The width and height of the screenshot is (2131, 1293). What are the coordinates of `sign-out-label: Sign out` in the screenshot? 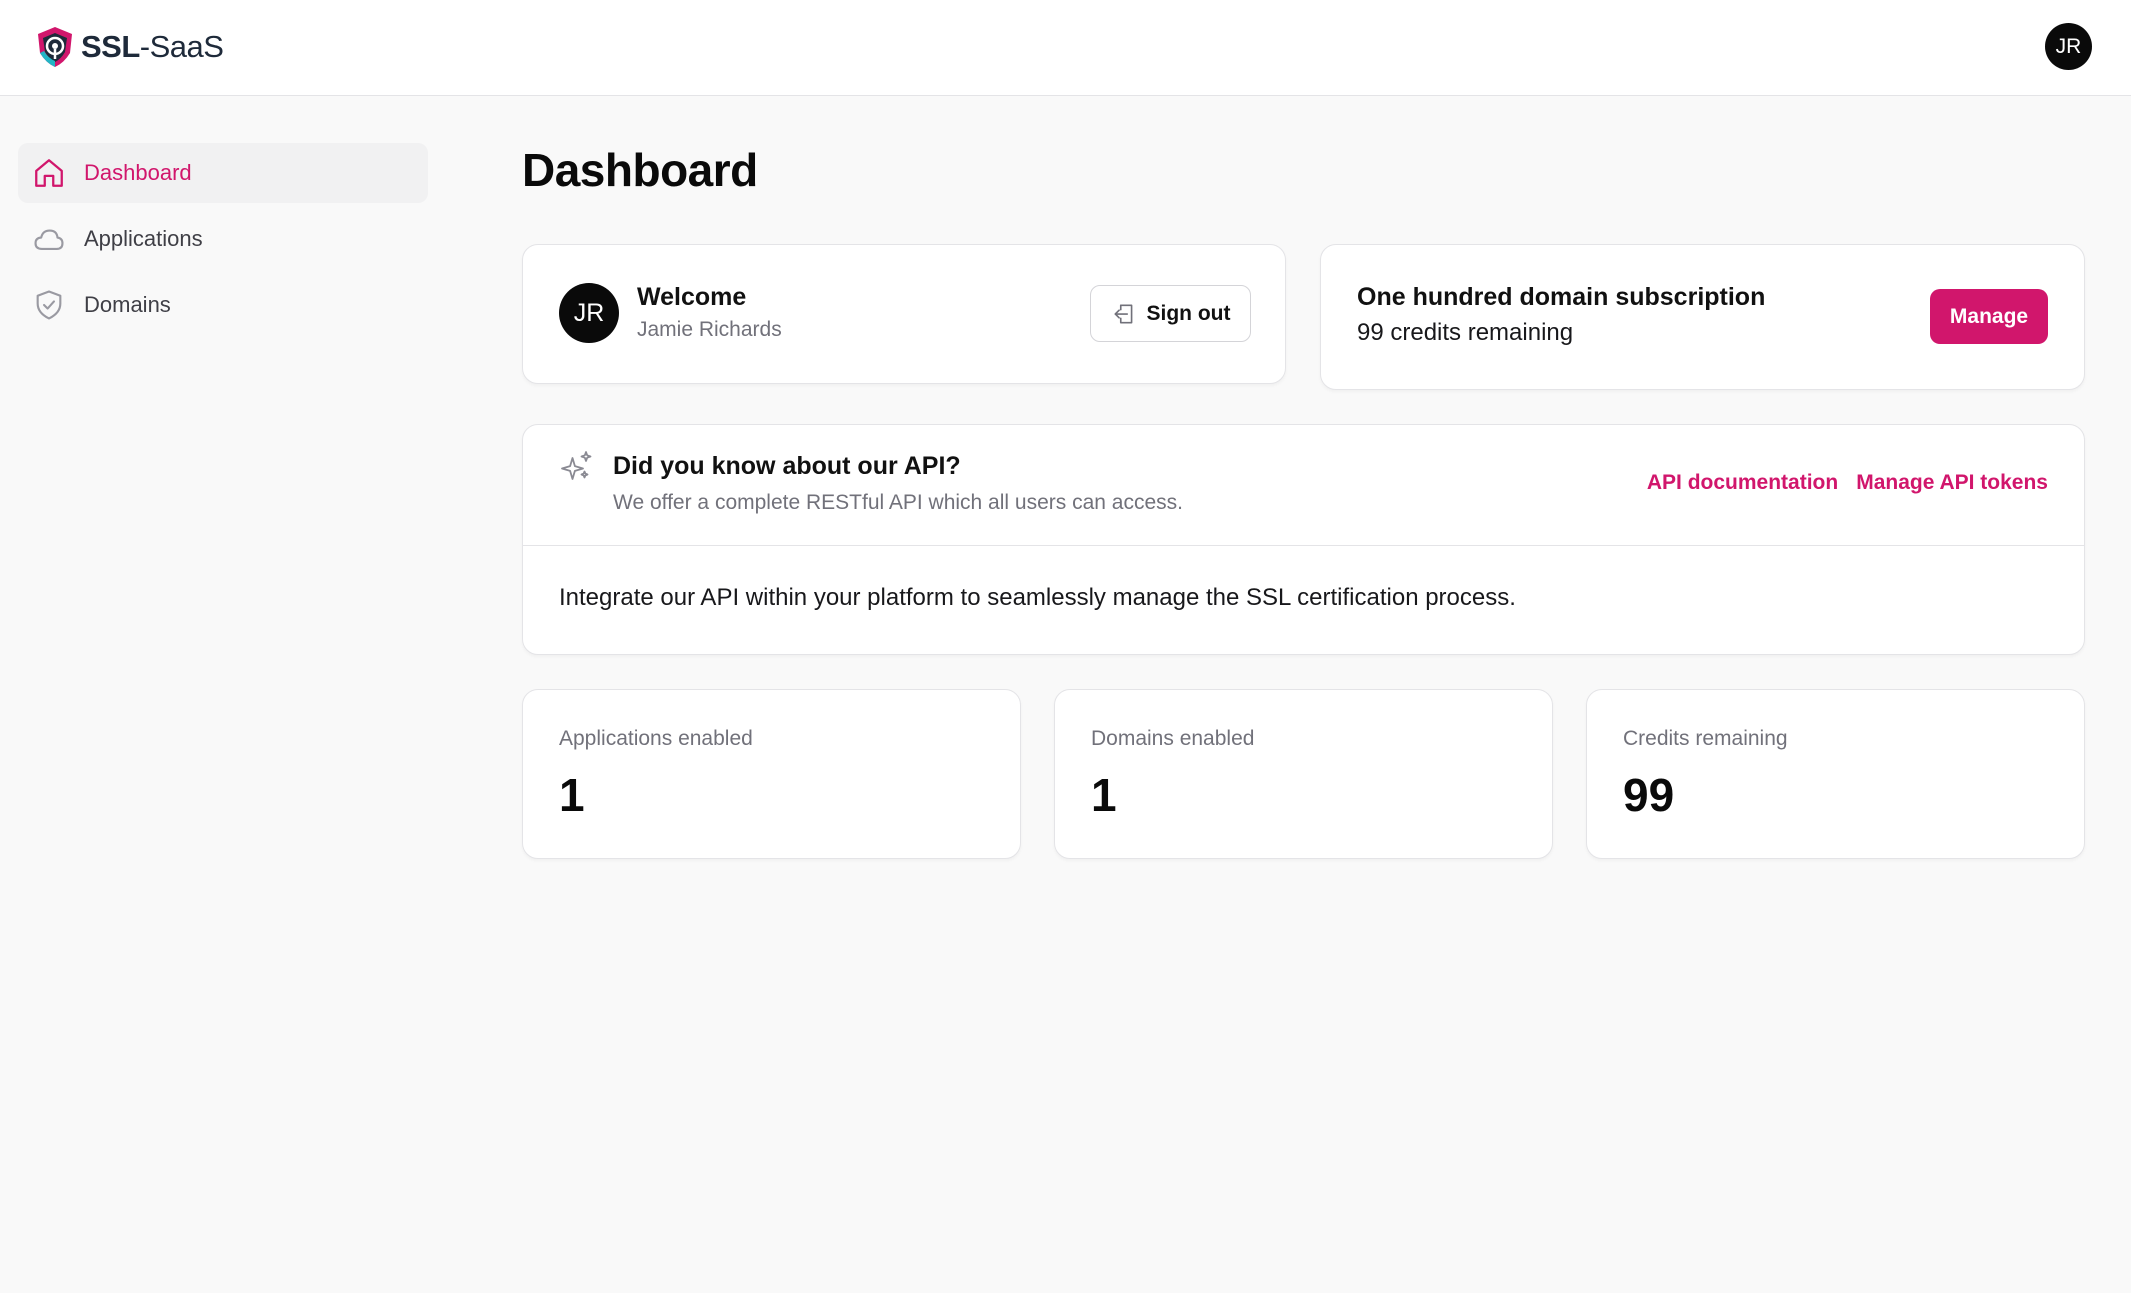 It's located at (1188, 313).